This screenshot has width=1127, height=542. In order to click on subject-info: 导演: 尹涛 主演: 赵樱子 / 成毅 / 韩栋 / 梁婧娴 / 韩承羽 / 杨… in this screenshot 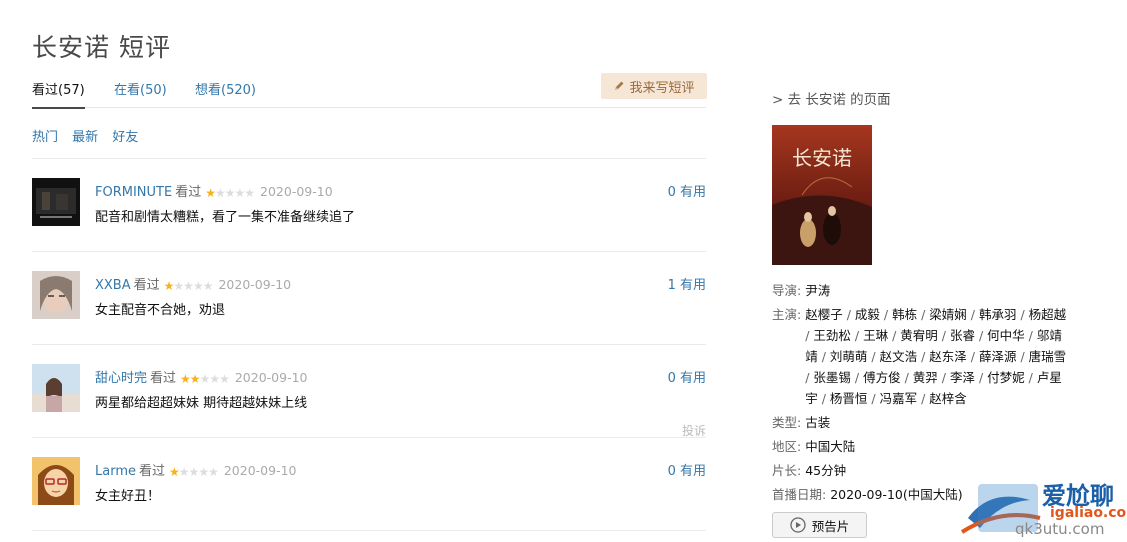, I will do `click(922, 394)`.